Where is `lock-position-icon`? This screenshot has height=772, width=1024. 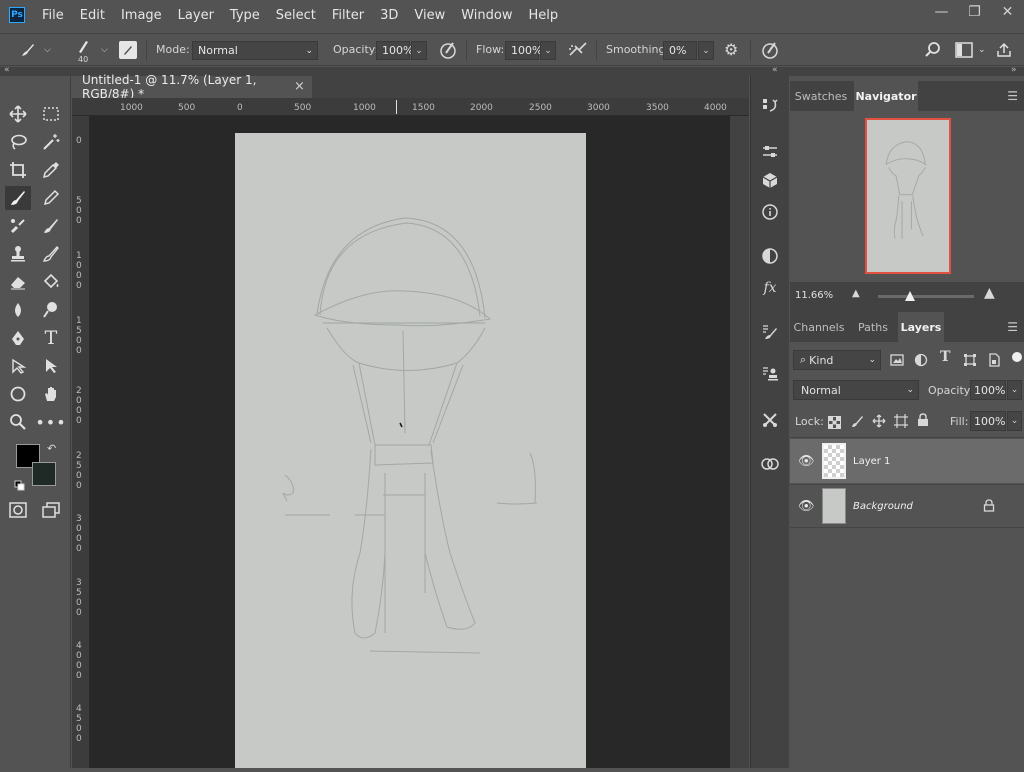
lock-position-icon is located at coordinates (879, 422).